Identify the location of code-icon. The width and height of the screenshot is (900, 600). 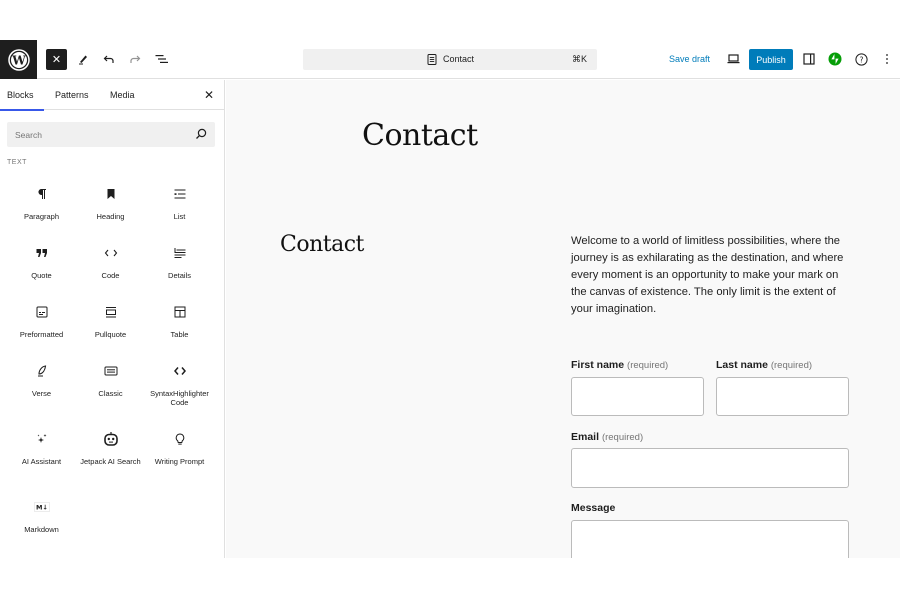
(110, 253).